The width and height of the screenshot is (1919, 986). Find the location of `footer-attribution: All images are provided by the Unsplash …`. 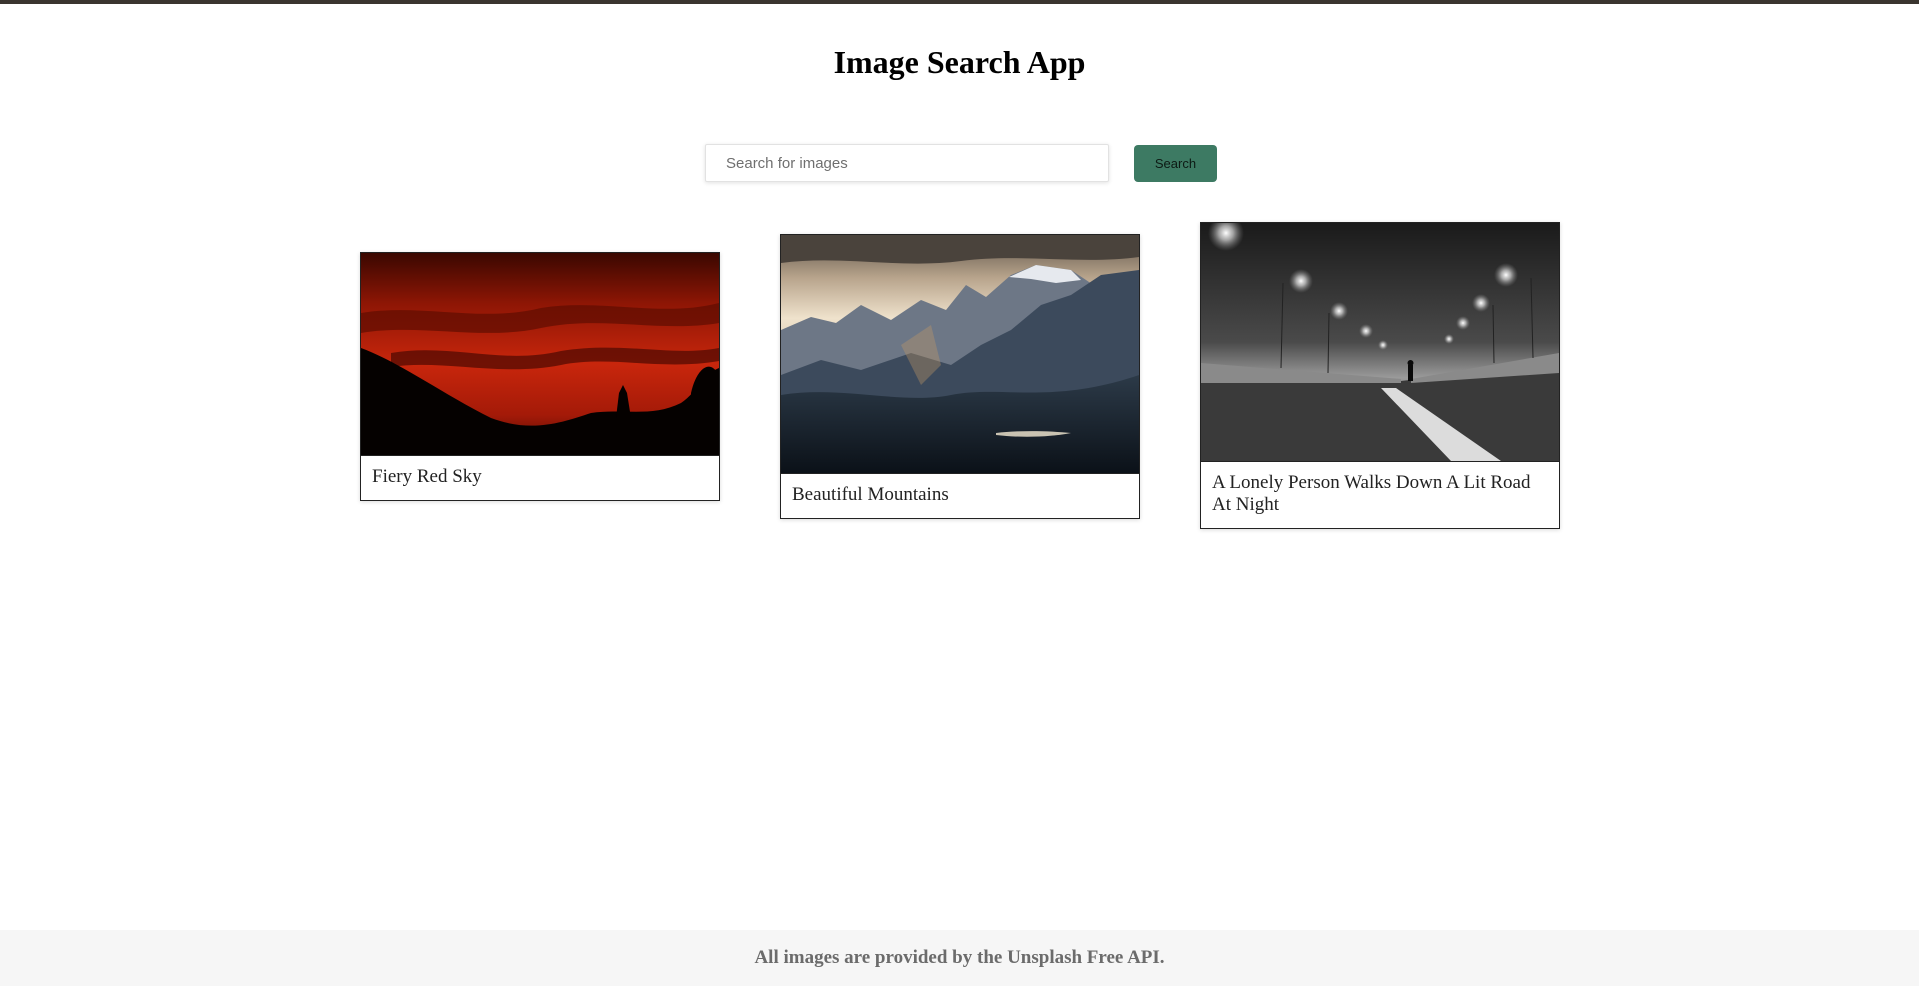

footer-attribution: All images are provided by the Unsplash … is located at coordinates (959, 957).